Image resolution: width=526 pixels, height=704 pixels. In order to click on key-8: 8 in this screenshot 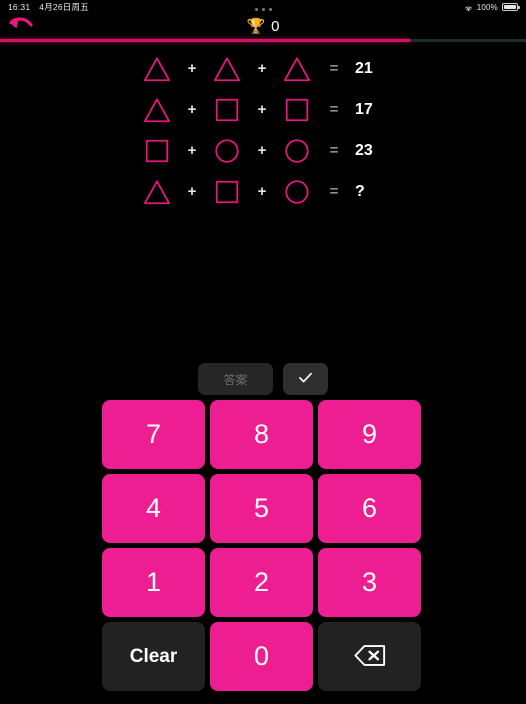, I will do `click(261, 434)`.